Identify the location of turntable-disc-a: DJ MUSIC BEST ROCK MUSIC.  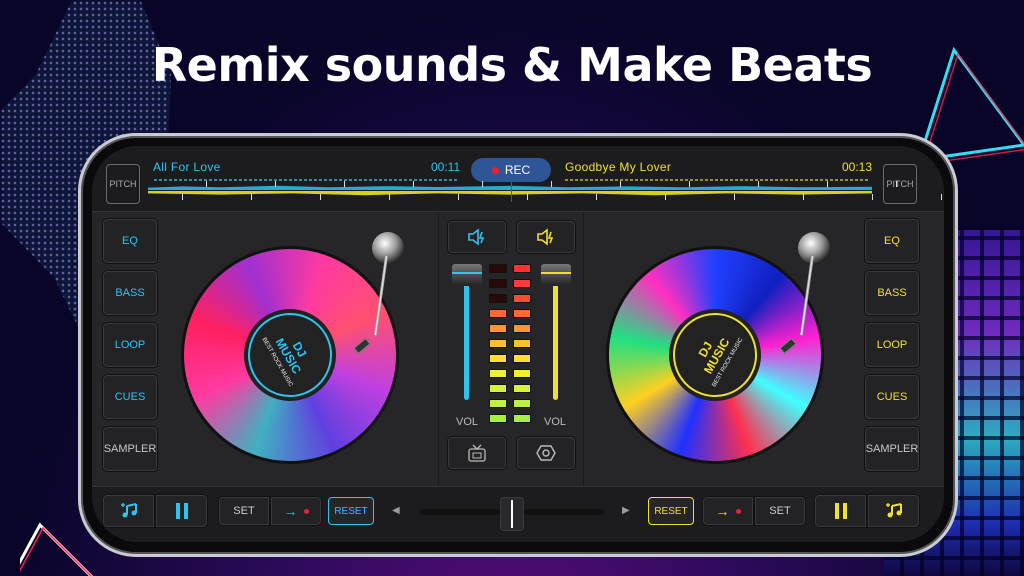
(290, 355).